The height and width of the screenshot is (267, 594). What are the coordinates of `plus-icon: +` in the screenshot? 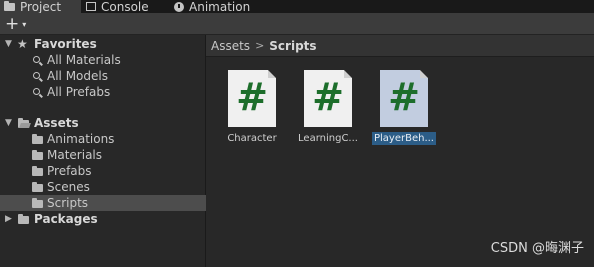 It's located at (12, 23).